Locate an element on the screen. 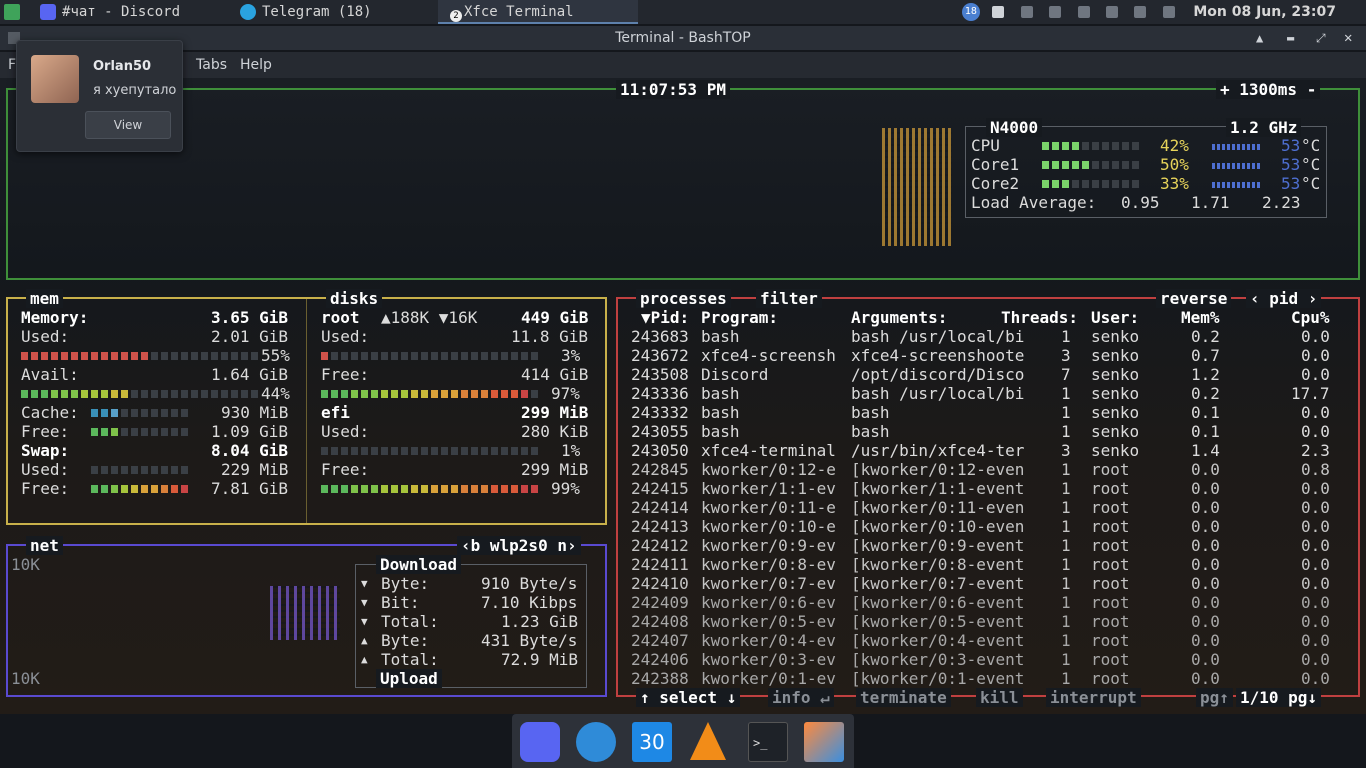  close-button: ✕ is located at coordinates (1348, 38).